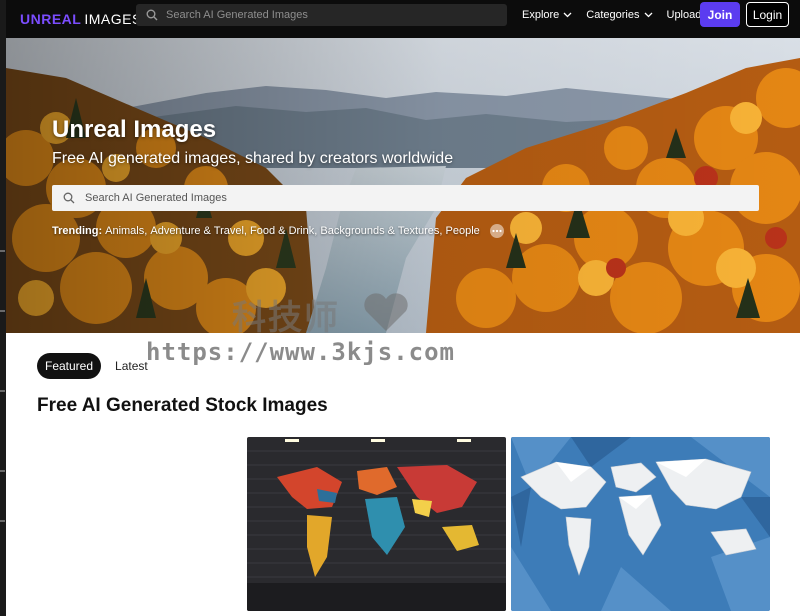 Image resolution: width=800 pixels, height=616 pixels. Describe the element at coordinates (113, 19) in the screenshot. I see `logo-part-images: IMAGES` at that location.